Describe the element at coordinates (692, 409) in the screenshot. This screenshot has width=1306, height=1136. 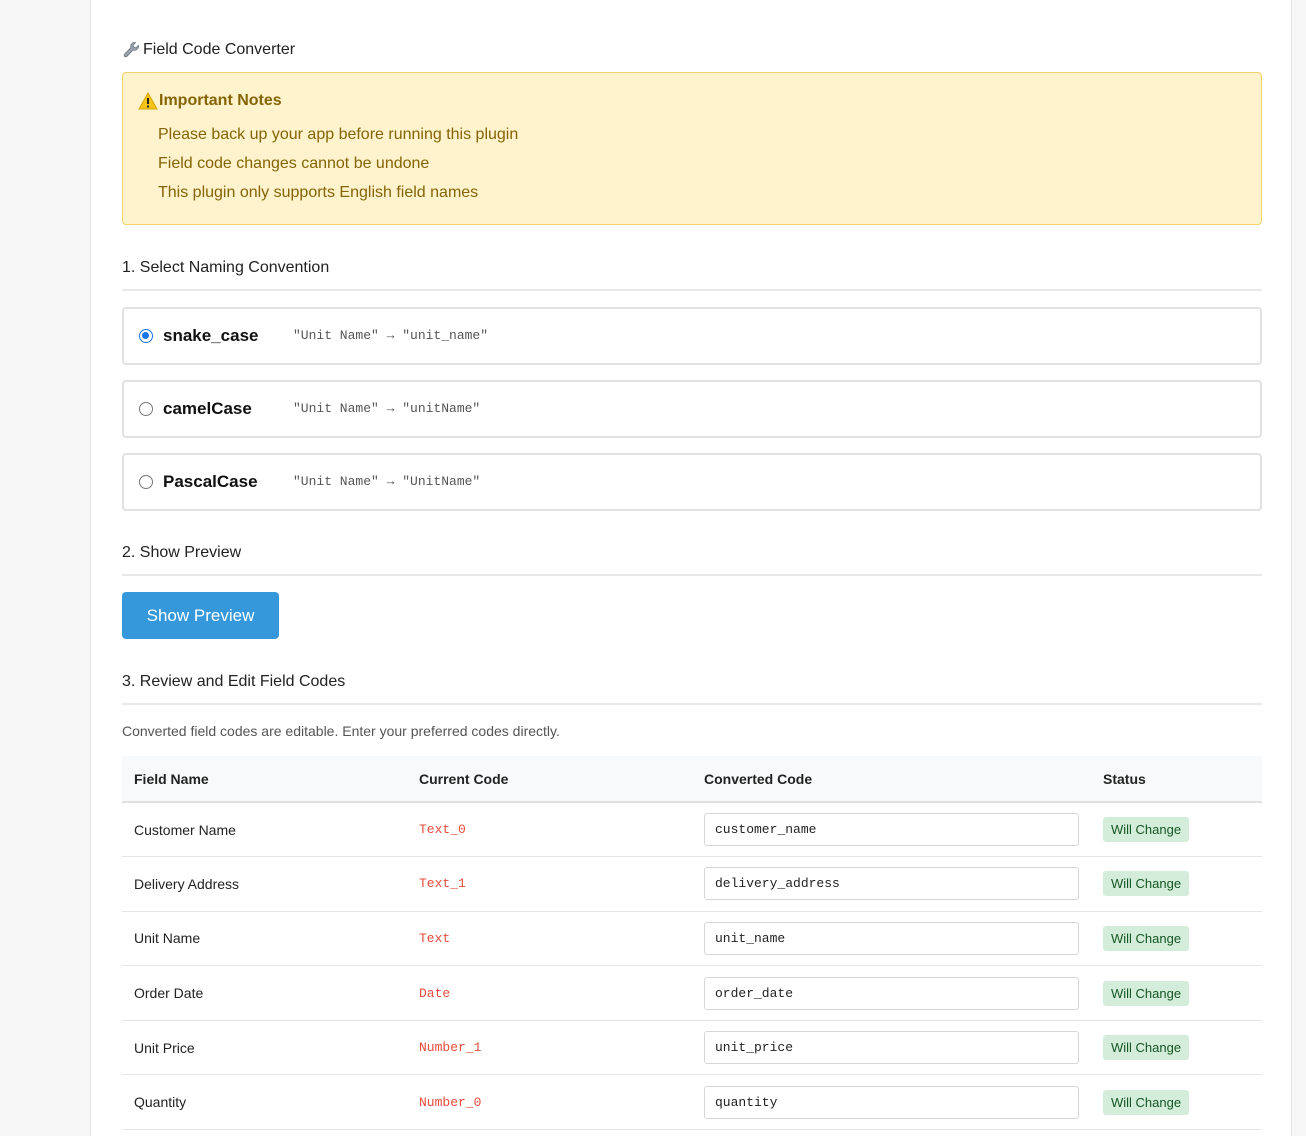
I see `option-camel-case: camelCase "Unit Name" → "unitName"` at that location.